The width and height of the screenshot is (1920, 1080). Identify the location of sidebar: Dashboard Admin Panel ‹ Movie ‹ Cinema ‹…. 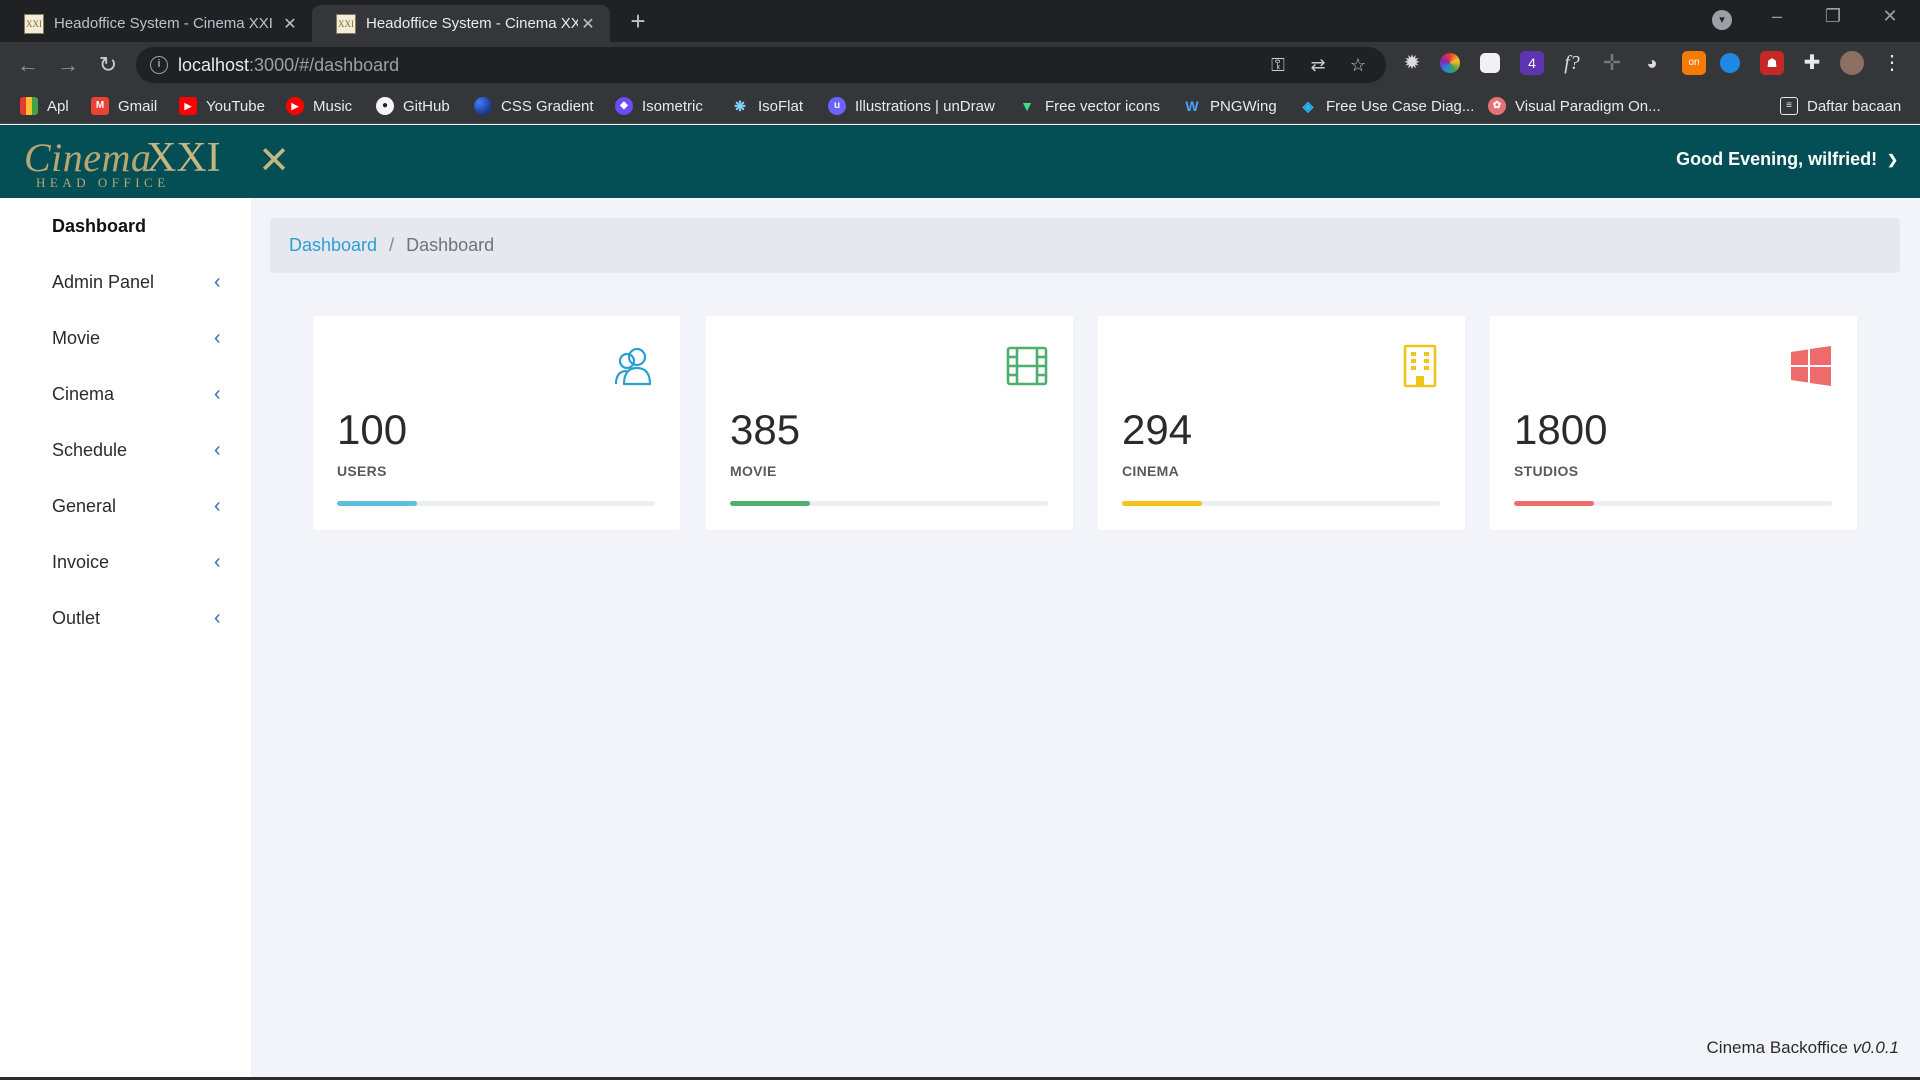
(125, 639).